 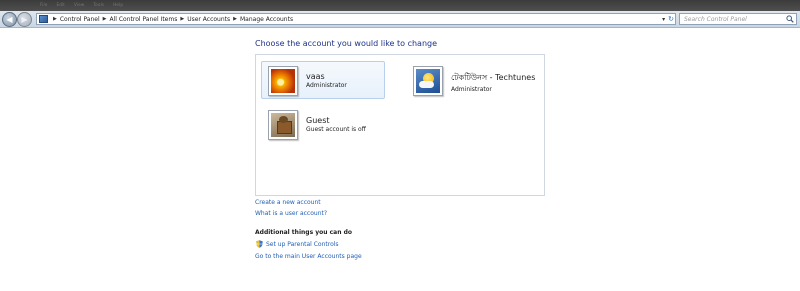 What do you see at coordinates (304, 232) in the screenshot?
I see `additional-things-heading: Additional things you can do` at bounding box center [304, 232].